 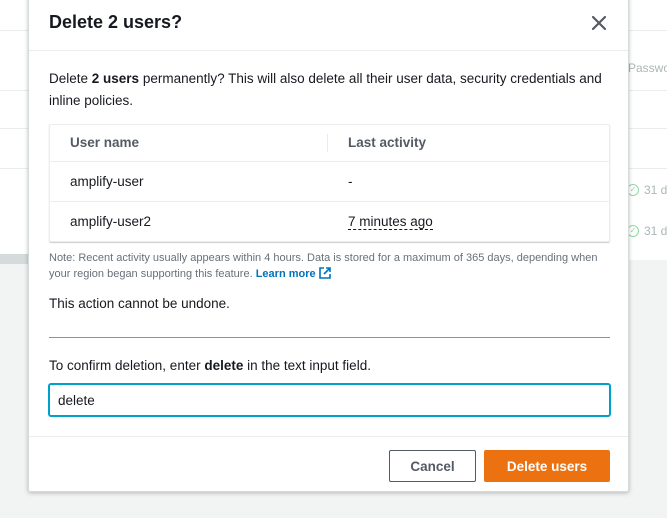 What do you see at coordinates (325, 273) in the screenshot?
I see `external-link-icon` at bounding box center [325, 273].